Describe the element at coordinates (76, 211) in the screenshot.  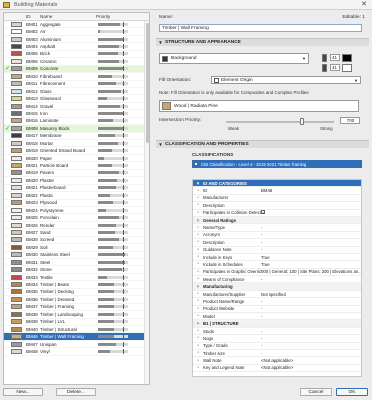
I see `material-row: BM24 Polystyrene` at that location.